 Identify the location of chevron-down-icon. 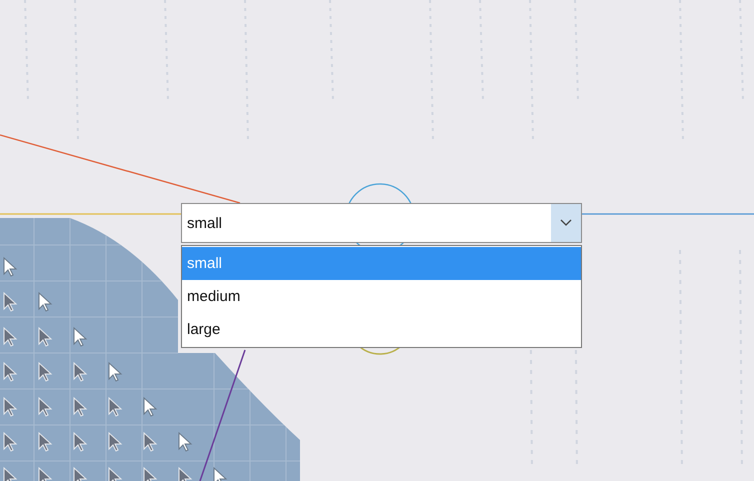
(566, 223).